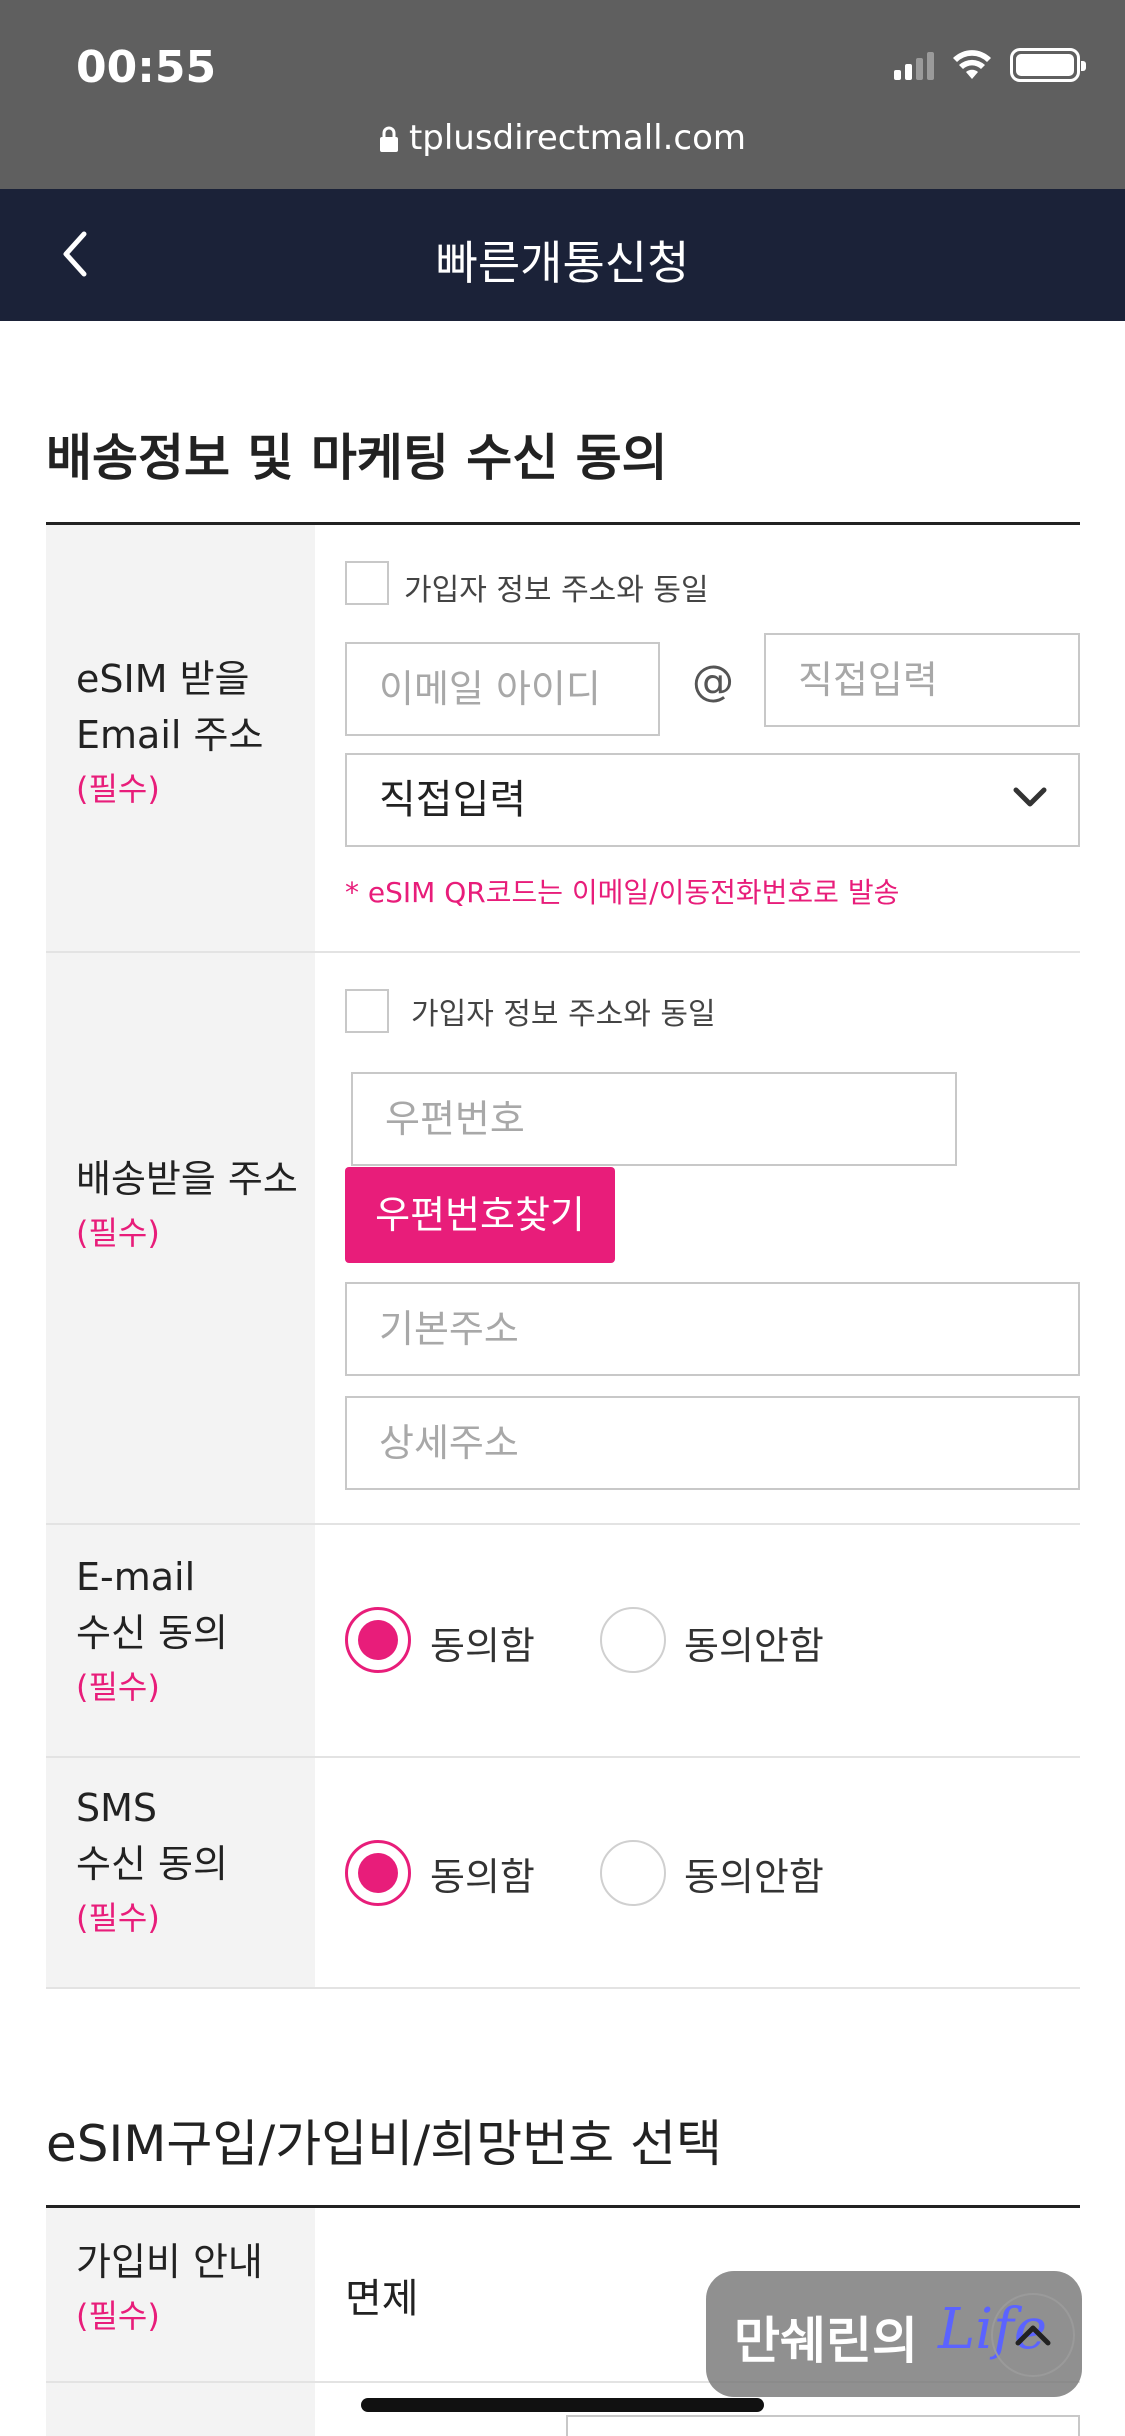  I want to click on label-line: E-mail, so click(136, 1577).